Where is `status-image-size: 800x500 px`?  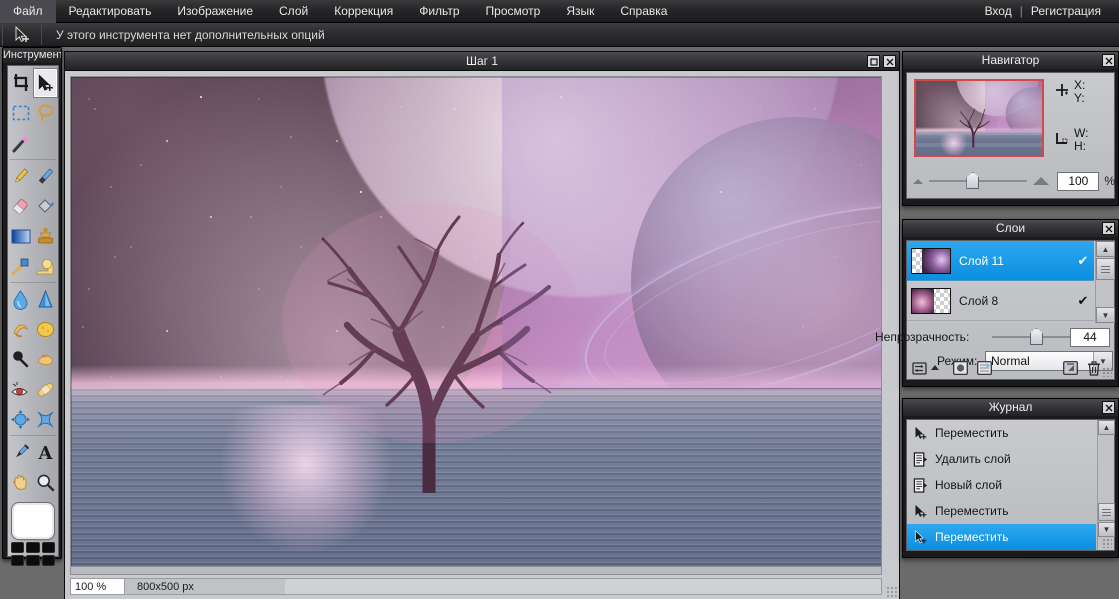 status-image-size: 800x500 px is located at coordinates (205, 586).